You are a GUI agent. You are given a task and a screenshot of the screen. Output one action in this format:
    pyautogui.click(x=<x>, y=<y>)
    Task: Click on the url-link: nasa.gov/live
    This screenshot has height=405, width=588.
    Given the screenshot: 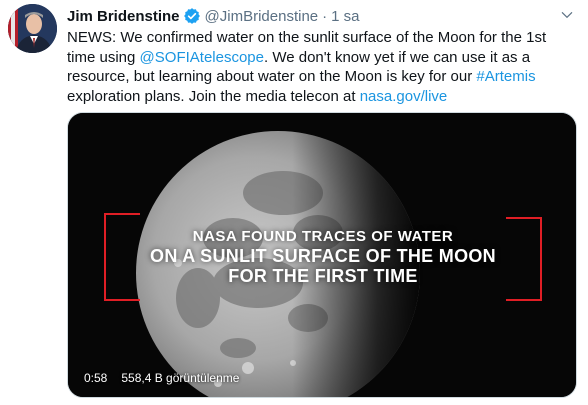 What is the action you would take?
    pyautogui.click(x=404, y=96)
    